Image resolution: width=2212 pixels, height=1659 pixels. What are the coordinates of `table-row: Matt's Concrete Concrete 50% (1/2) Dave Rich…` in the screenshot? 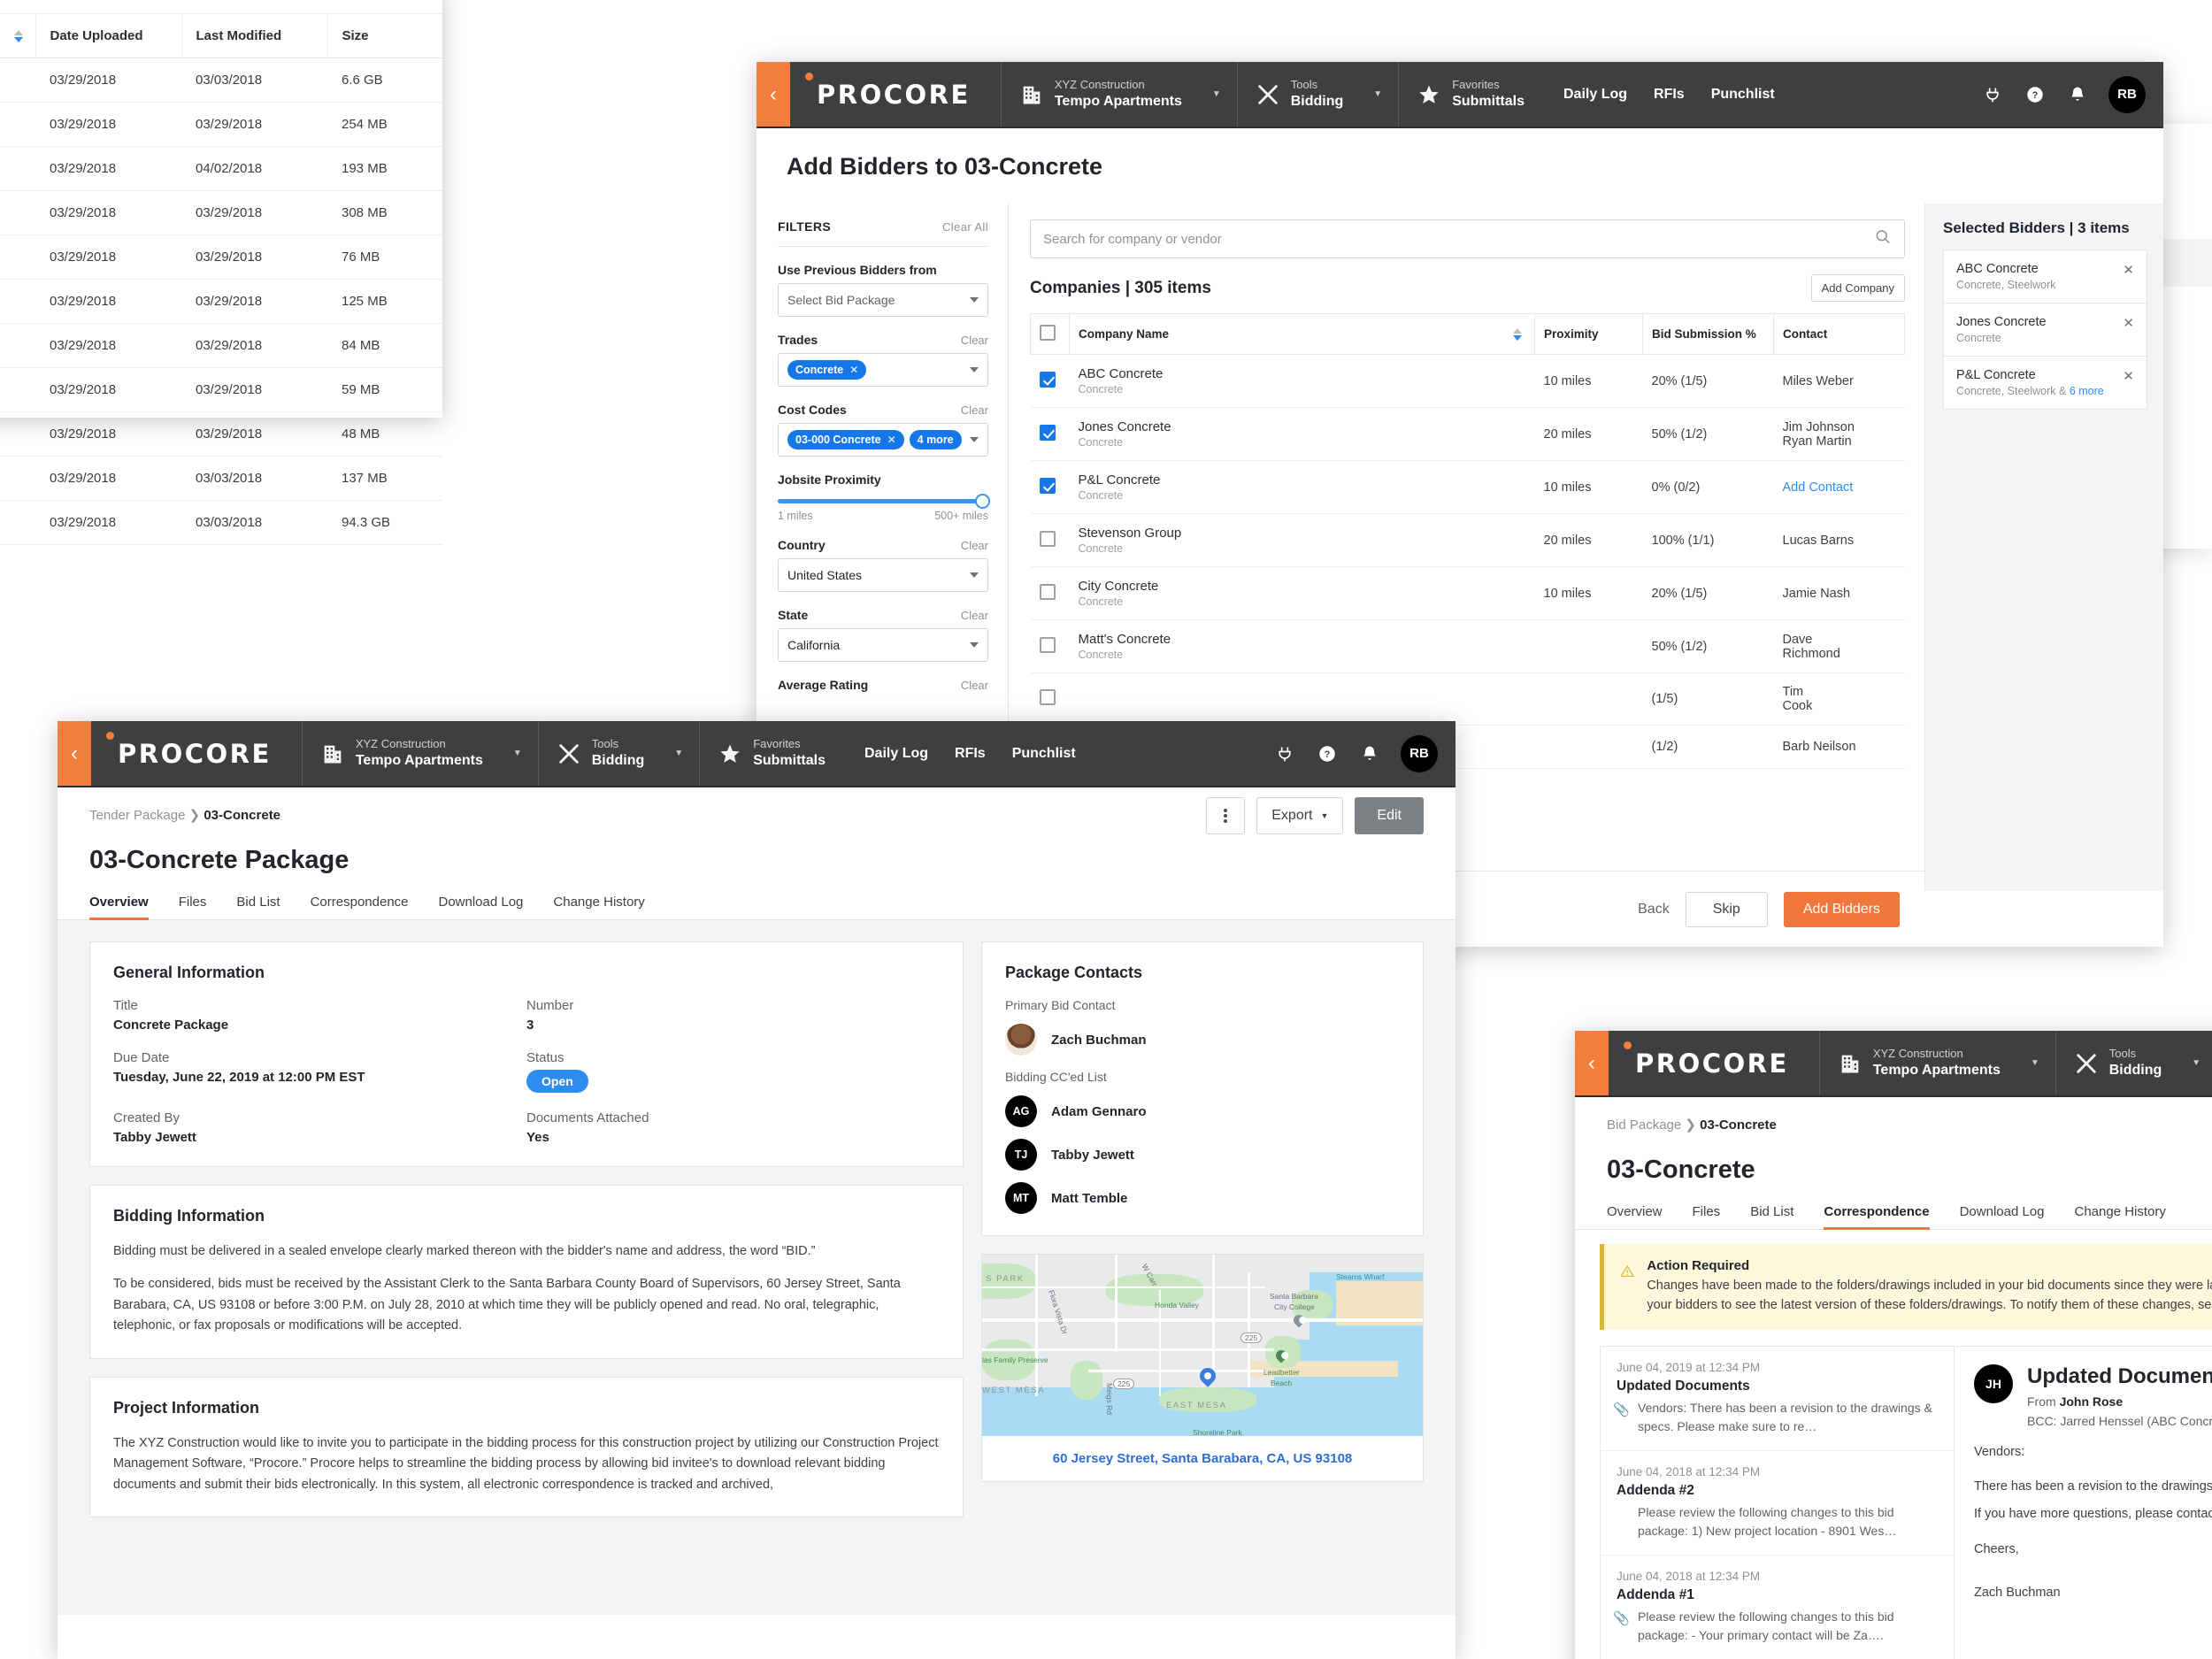 It's located at (1468, 646).